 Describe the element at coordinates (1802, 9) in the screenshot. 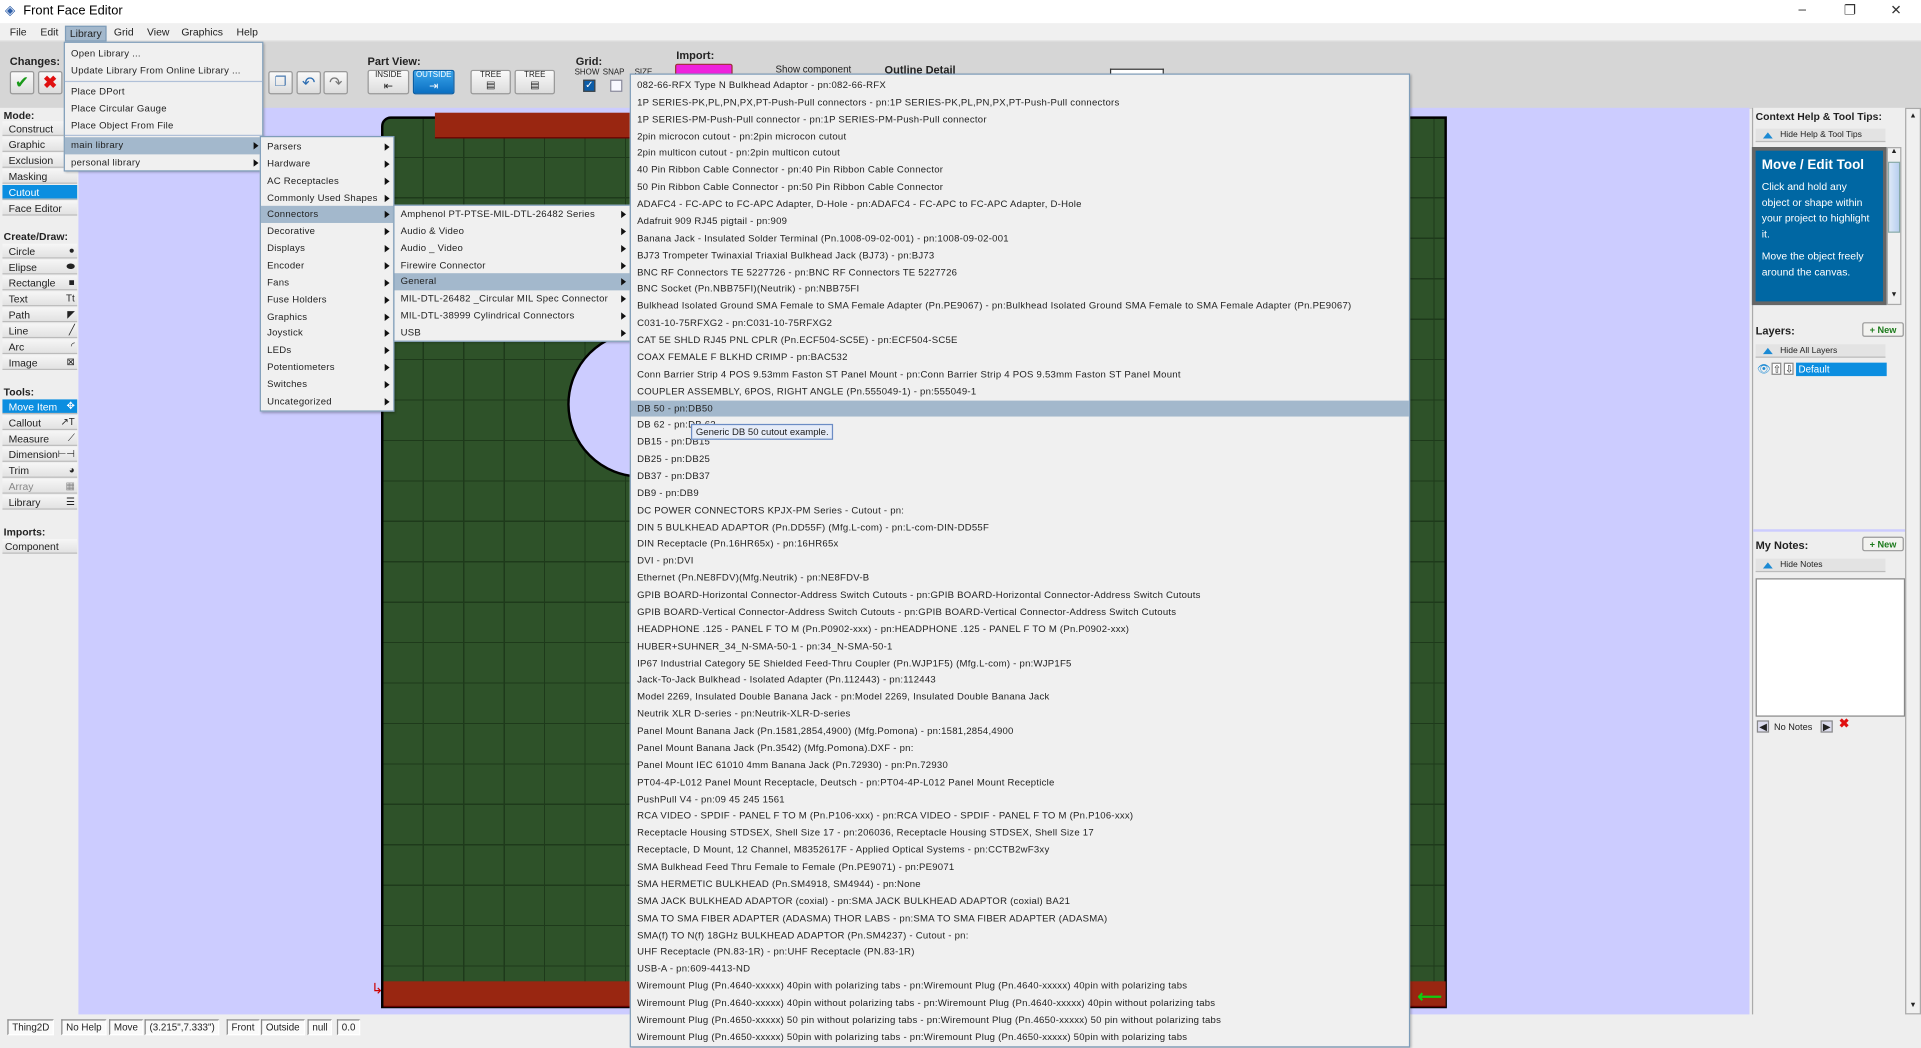

I see `minimize-button: –` at that location.